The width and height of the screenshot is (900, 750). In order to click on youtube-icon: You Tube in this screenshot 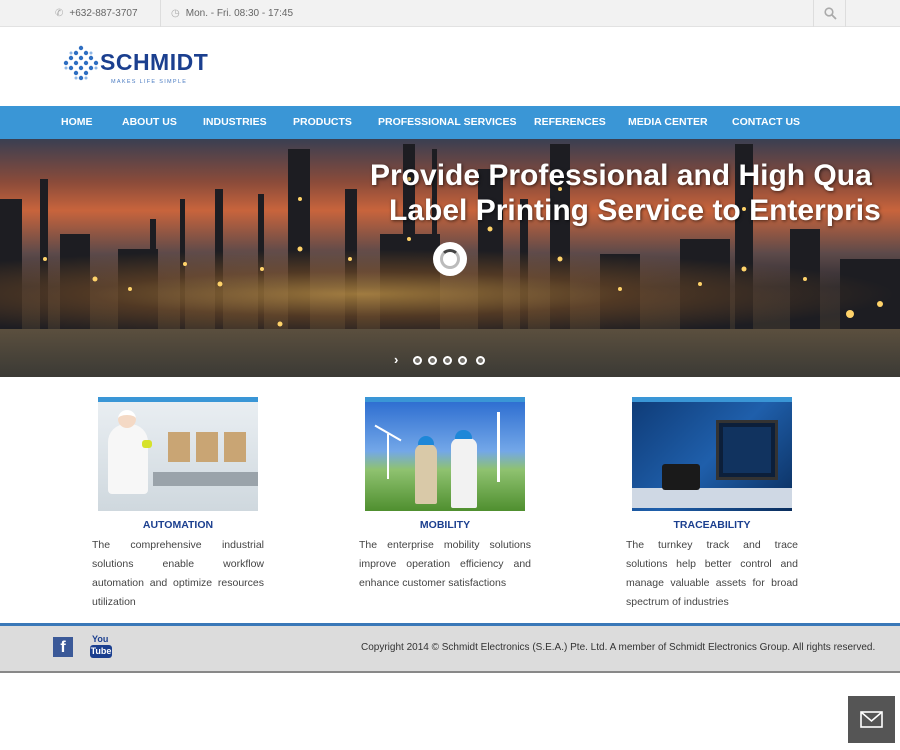, I will do `click(101, 647)`.